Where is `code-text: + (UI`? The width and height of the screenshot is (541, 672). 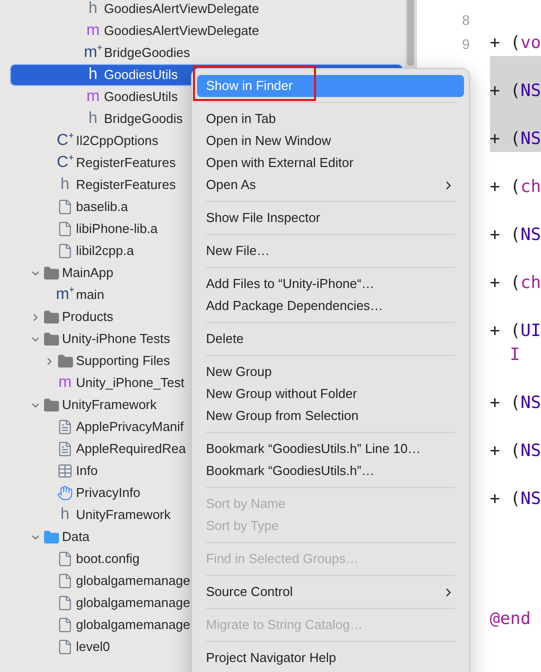
code-text: + (UI is located at coordinates (515, 332).